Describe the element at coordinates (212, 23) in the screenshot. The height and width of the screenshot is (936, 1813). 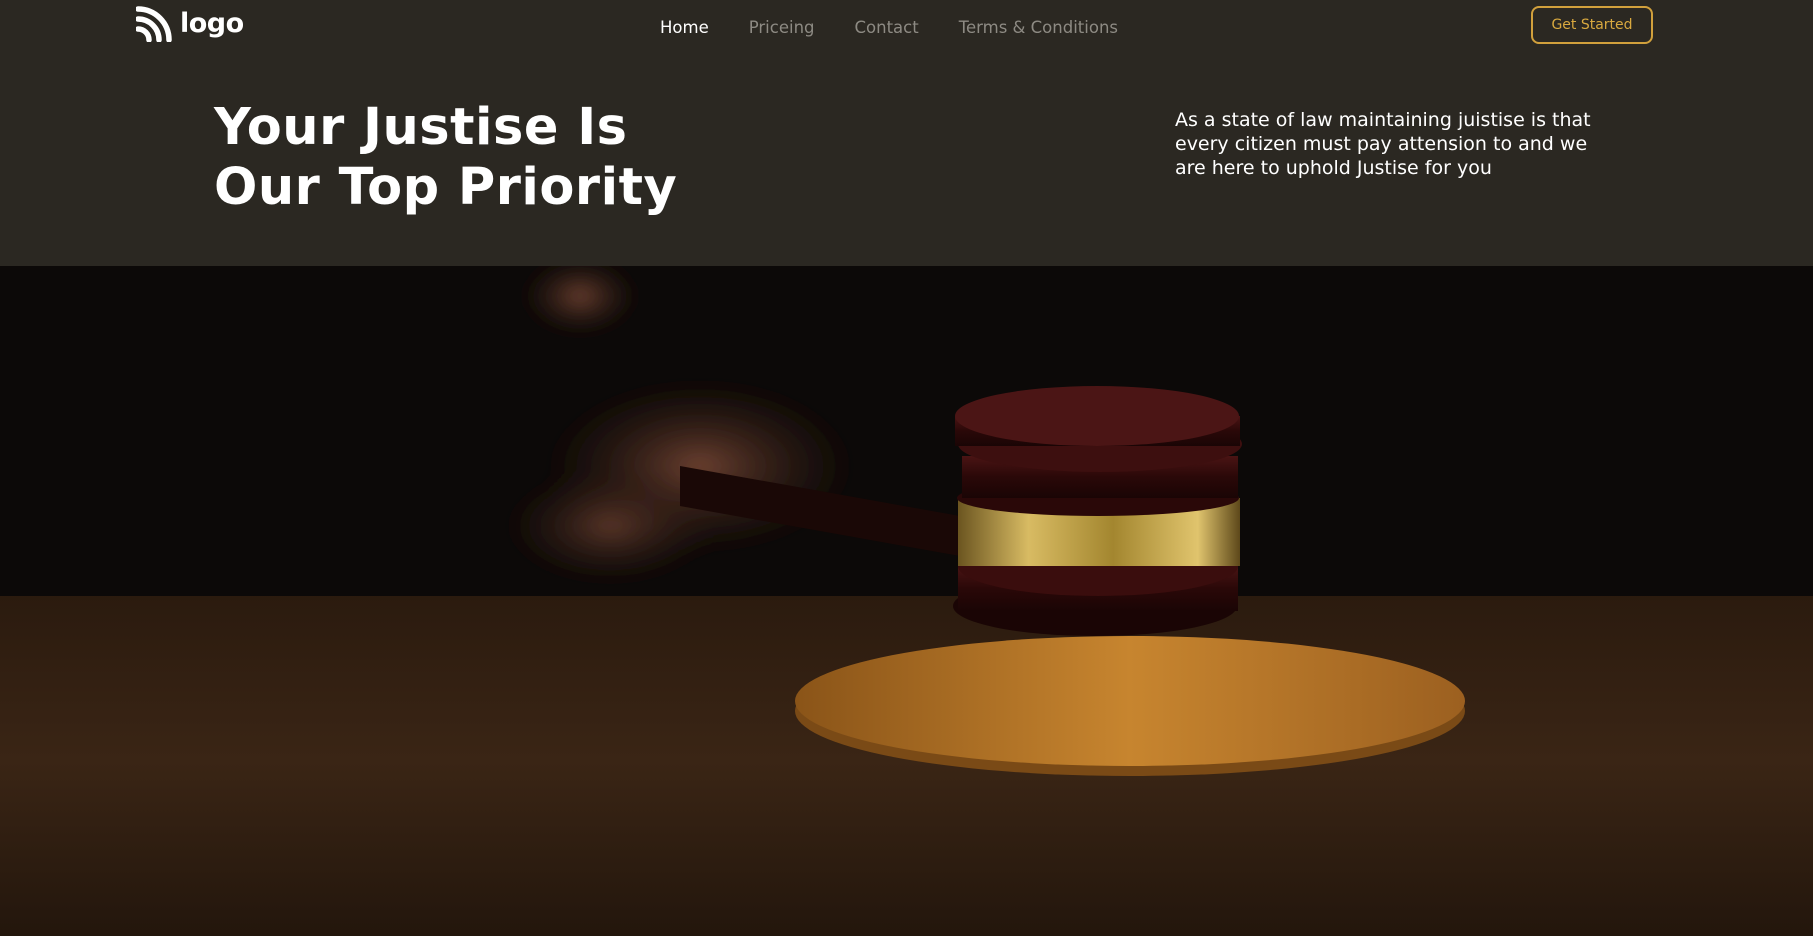
I see `logo-text: logo` at that location.